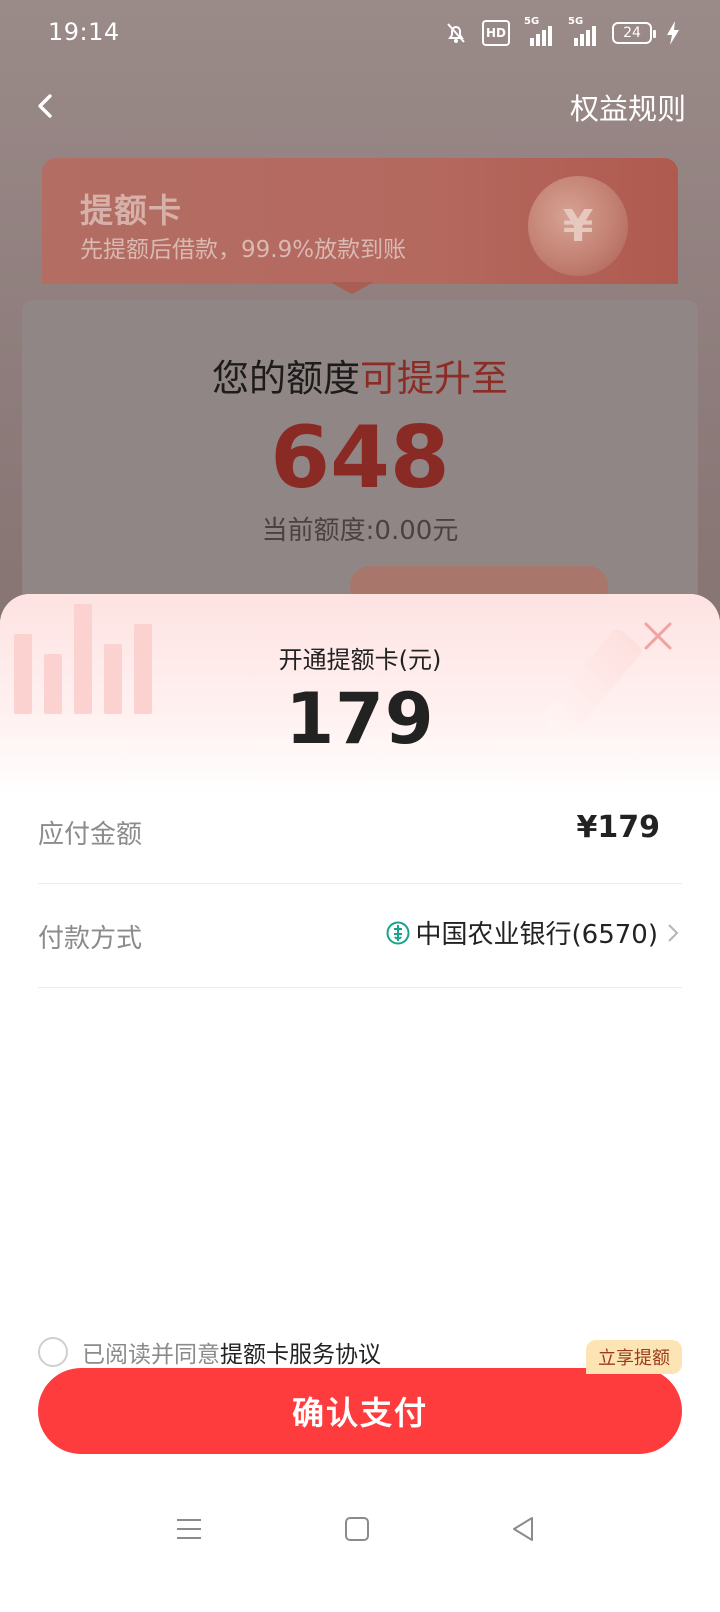 This screenshot has height=1612, width=720. I want to click on quota-amount: 648, so click(360, 458).